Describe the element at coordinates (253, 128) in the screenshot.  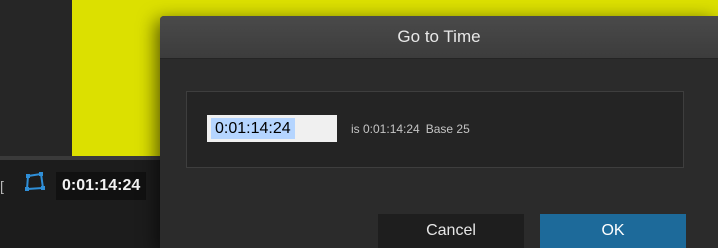
I see `time-input-value: 0:01:14:24` at that location.